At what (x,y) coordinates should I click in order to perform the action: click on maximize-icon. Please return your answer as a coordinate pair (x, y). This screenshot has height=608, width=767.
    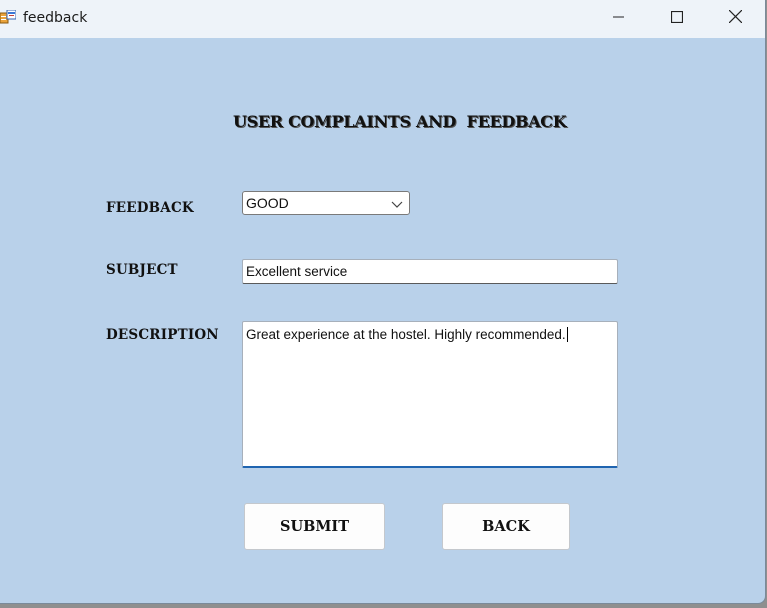
    Looking at the image, I should click on (677, 19).